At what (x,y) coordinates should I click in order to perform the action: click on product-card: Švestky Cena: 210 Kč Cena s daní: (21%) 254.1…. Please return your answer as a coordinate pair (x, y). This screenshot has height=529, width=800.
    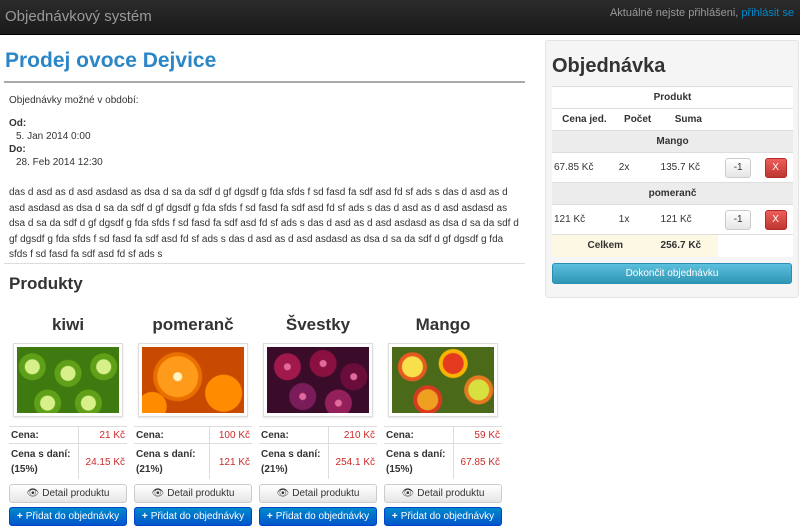
    Looking at the image, I should click on (318, 420).